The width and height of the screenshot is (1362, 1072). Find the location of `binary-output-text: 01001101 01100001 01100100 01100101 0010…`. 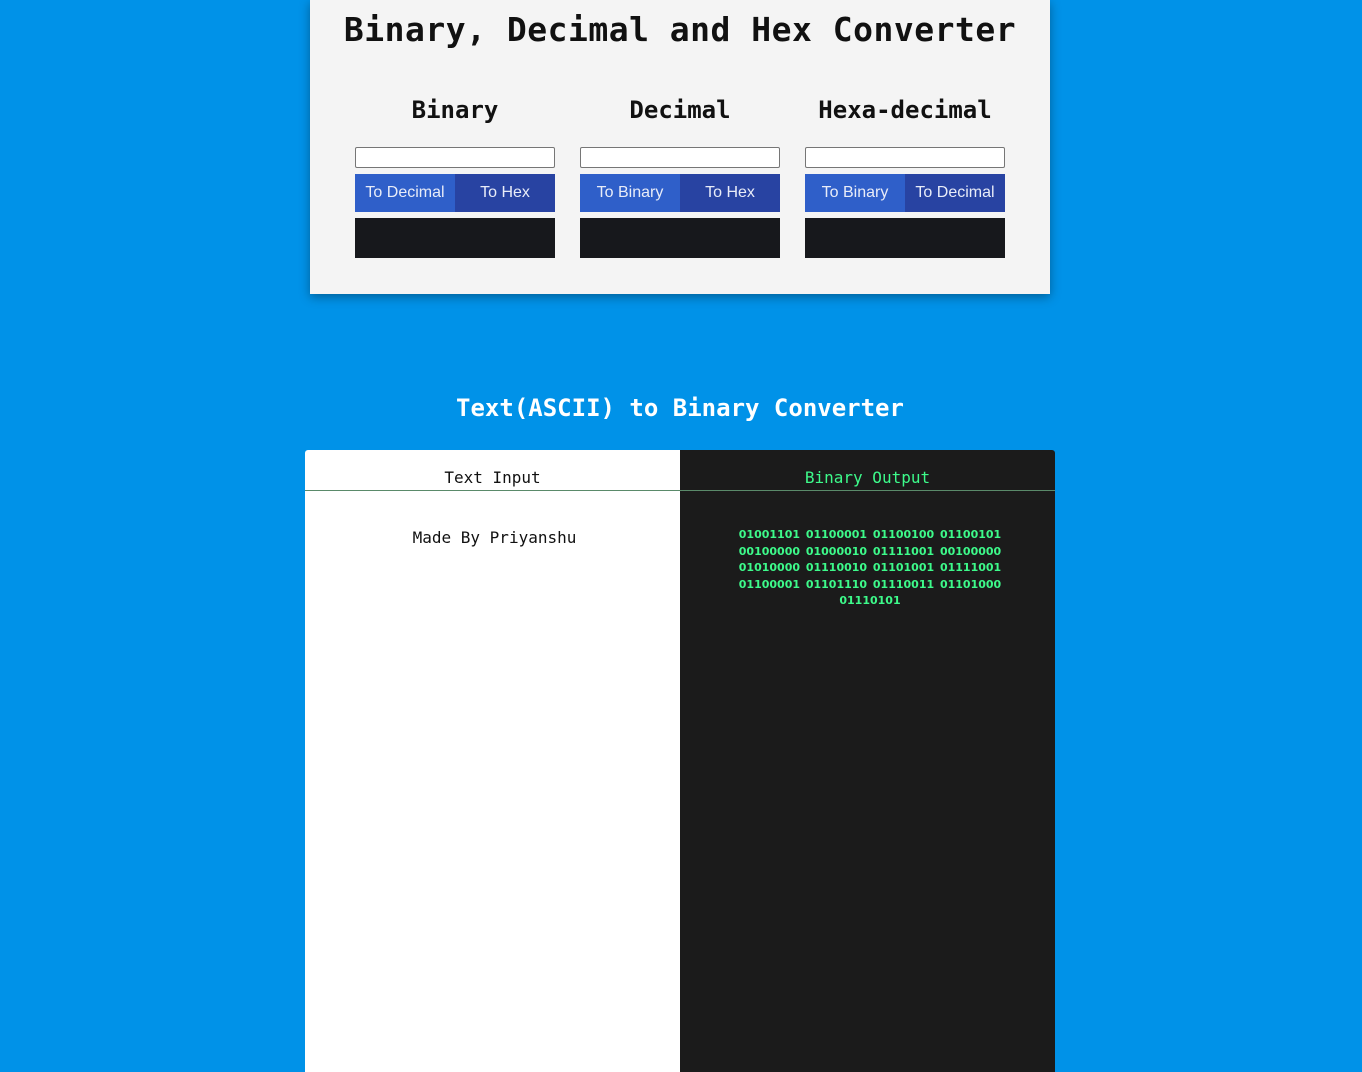

binary-output-text: 01001101 01100001 01100100 01100101 0010… is located at coordinates (870, 567).